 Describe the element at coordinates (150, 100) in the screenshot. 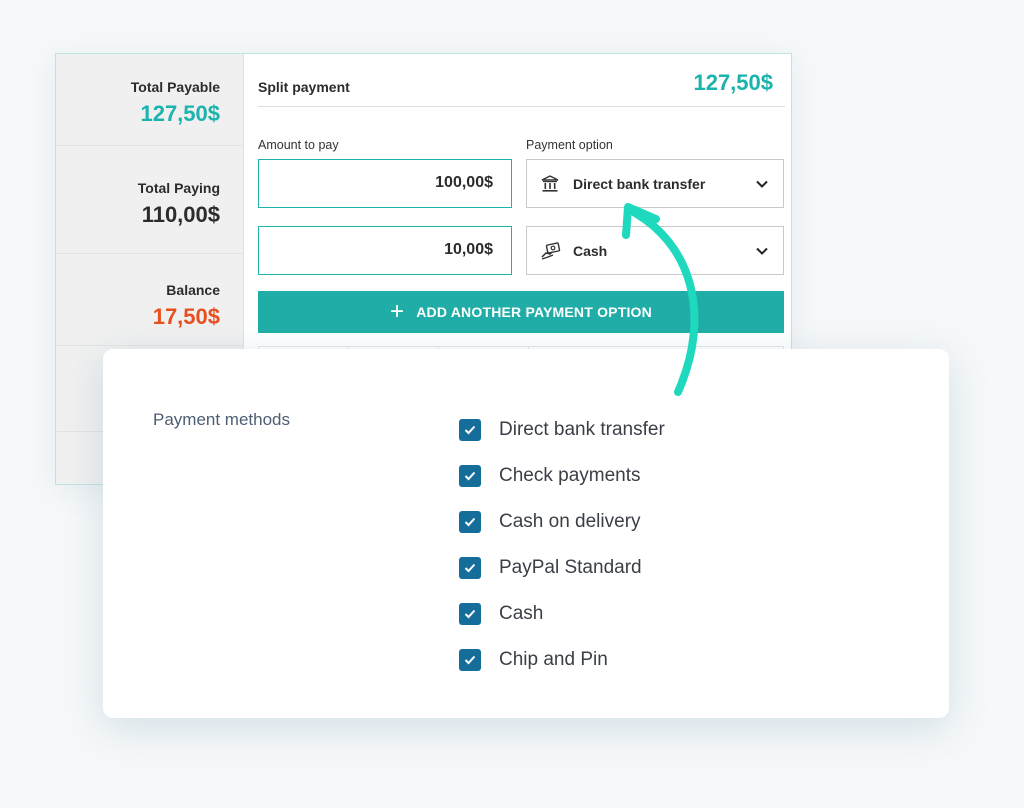

I see `total-payable-block: Total Payable 127,50$` at that location.